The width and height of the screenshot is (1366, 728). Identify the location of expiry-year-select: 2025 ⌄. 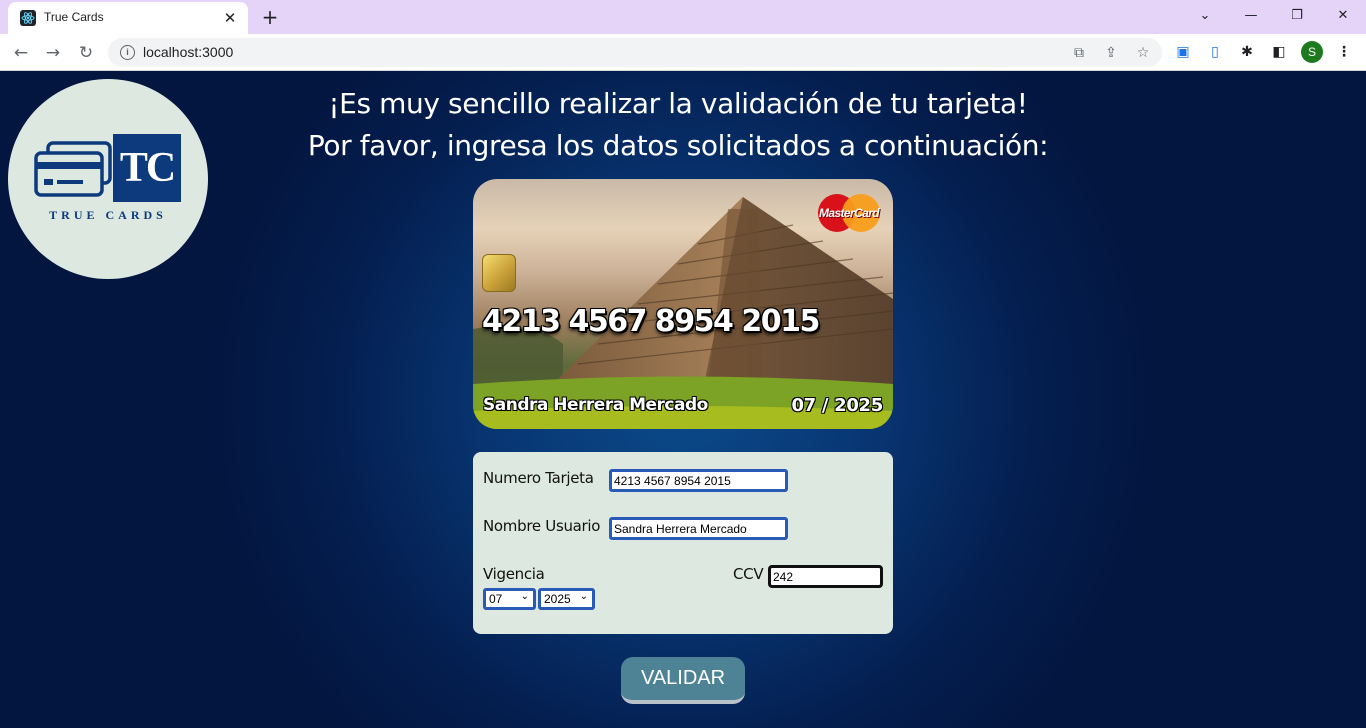
(566, 599).